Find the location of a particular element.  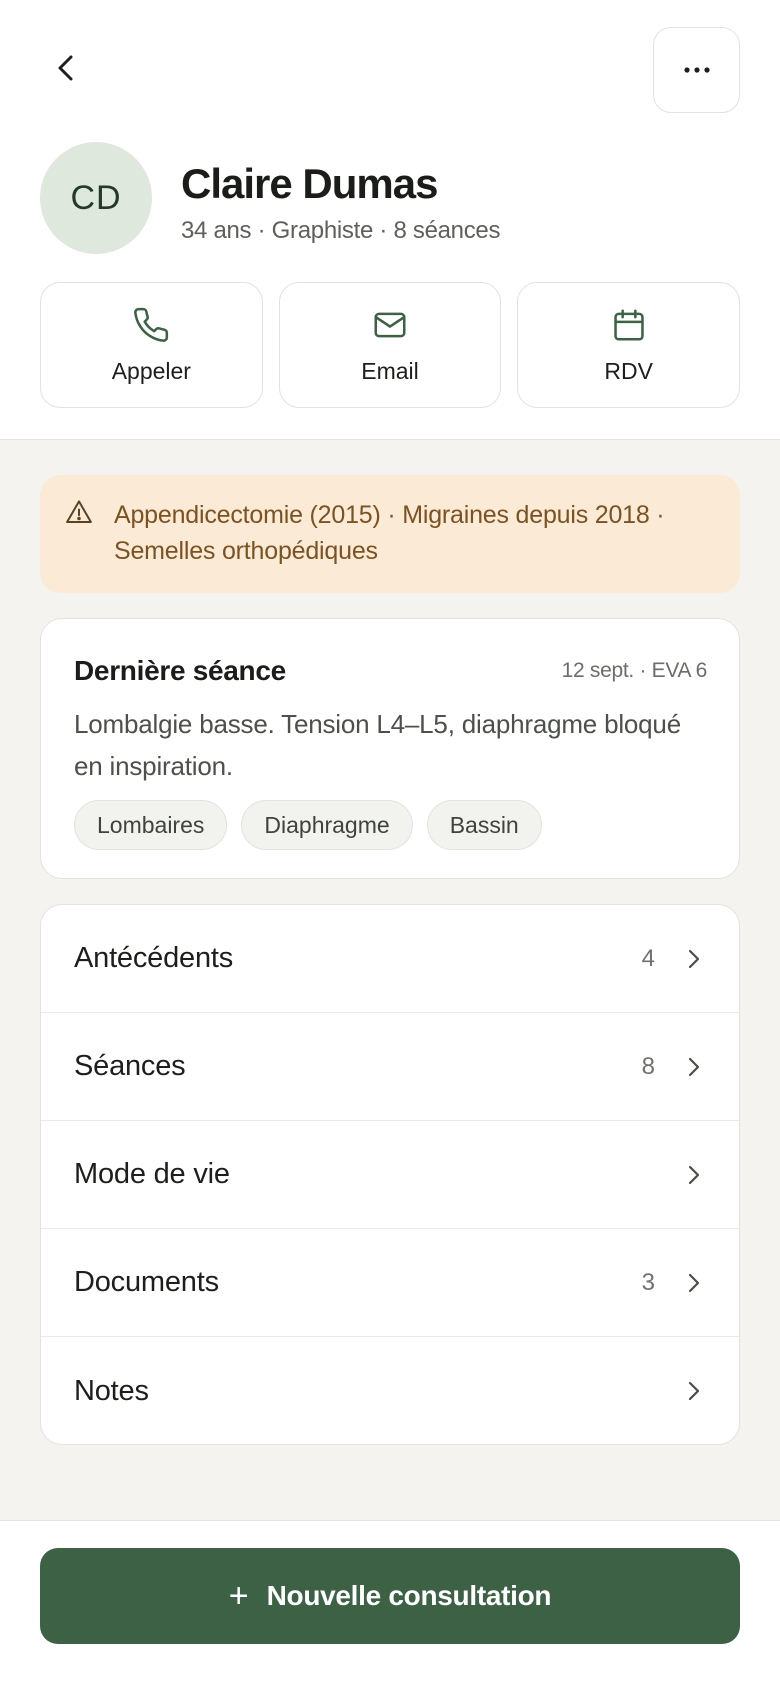

menu-item-documents: Documents 3 is located at coordinates (390, 1283).